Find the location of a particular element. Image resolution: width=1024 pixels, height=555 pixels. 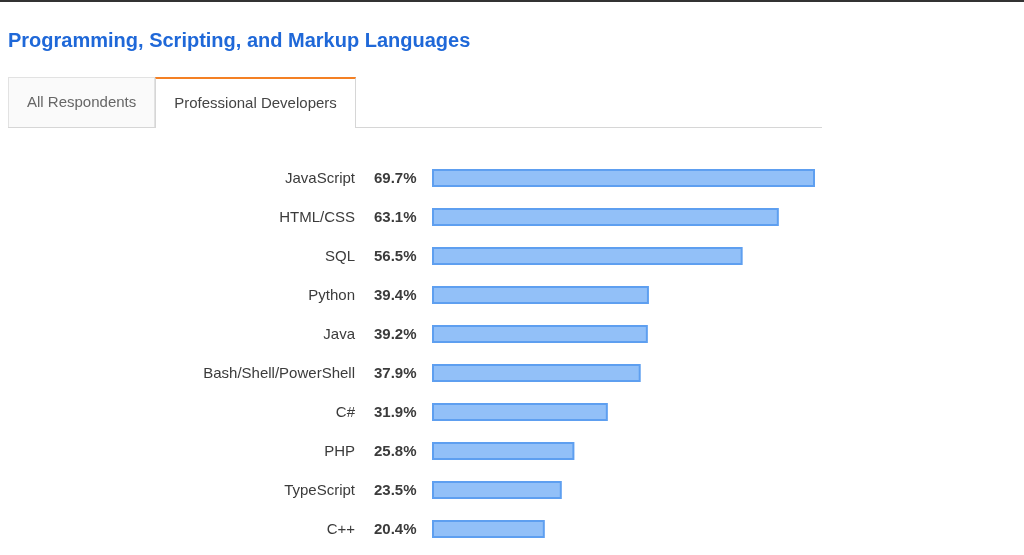

value-label: 20.4% is located at coordinates (395, 528).